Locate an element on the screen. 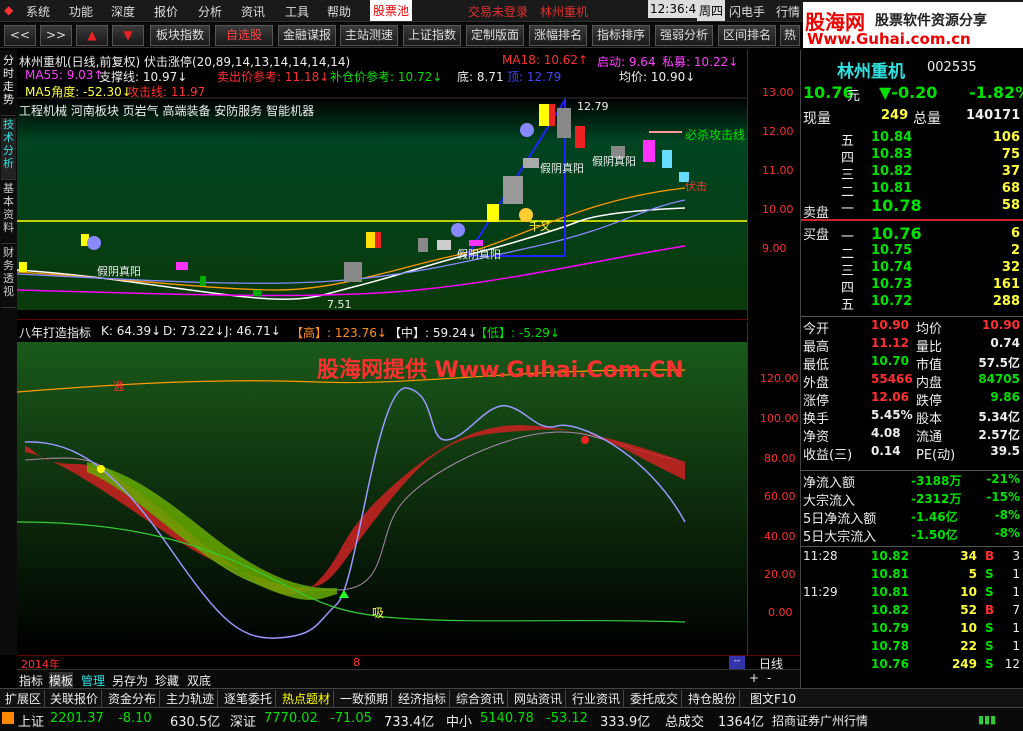 This screenshot has height=731, width=1023. tb-hot: 热 is located at coordinates (790, 35).